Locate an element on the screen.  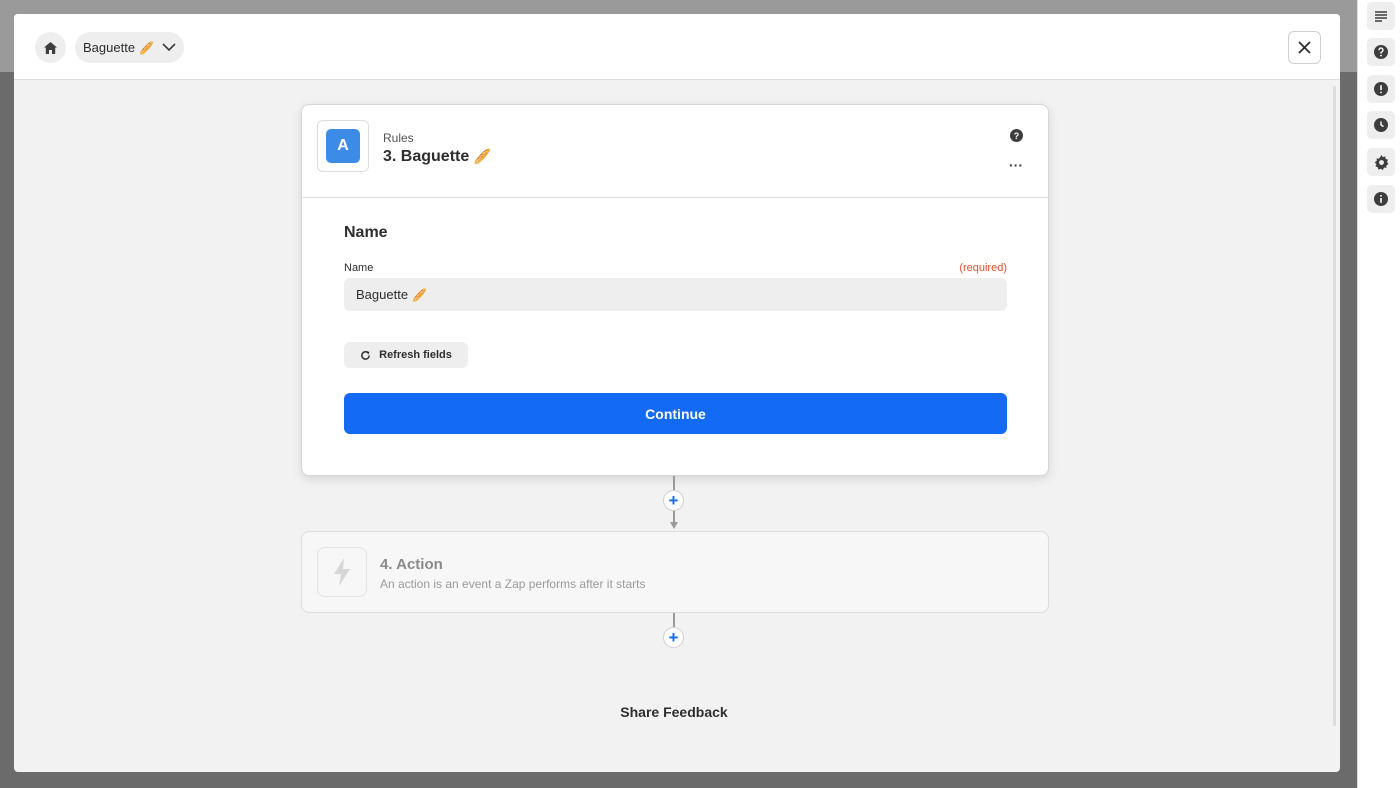
step-app-name: Rules is located at coordinates (398, 138).